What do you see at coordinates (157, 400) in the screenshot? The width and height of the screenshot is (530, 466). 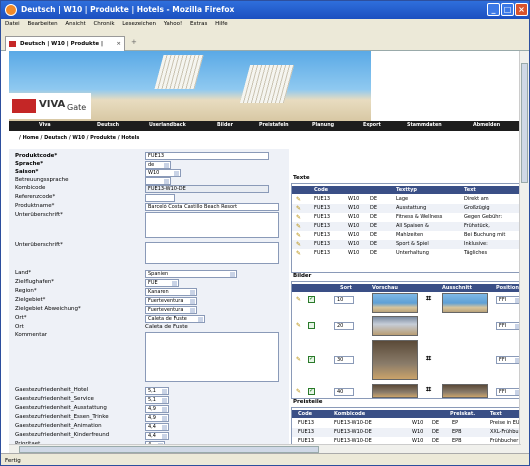 I see `g-service-select: 5,1` at bounding box center [157, 400].